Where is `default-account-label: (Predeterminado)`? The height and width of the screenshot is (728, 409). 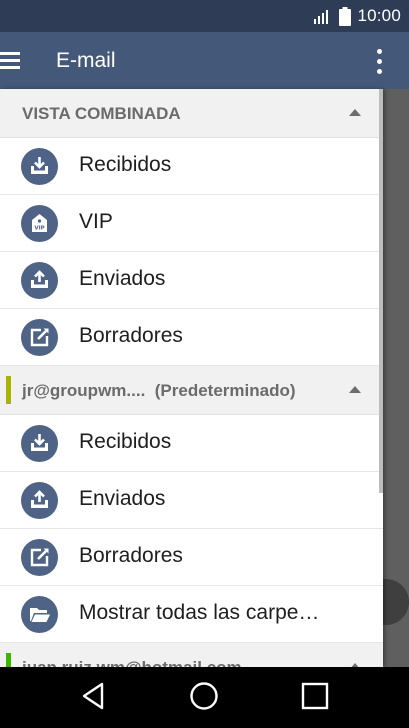
default-account-label: (Predeterminado) is located at coordinates (225, 390).